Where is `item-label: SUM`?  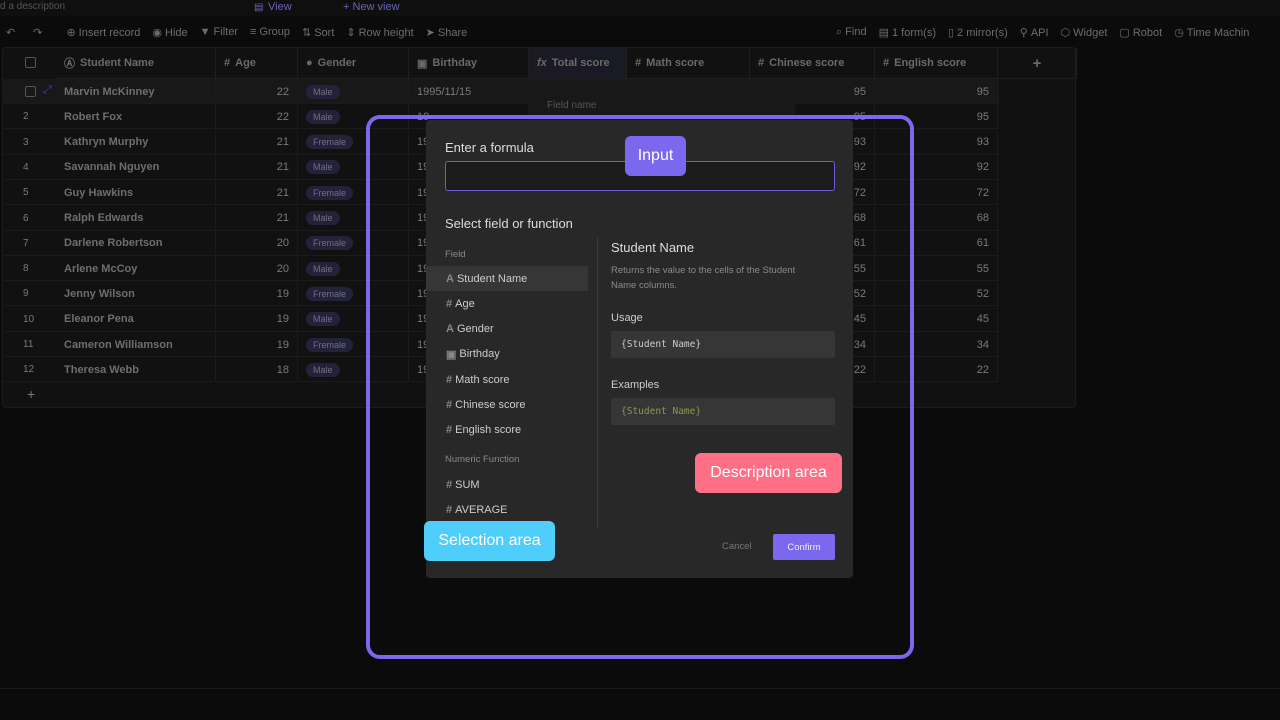
item-label: SUM is located at coordinates (467, 484).